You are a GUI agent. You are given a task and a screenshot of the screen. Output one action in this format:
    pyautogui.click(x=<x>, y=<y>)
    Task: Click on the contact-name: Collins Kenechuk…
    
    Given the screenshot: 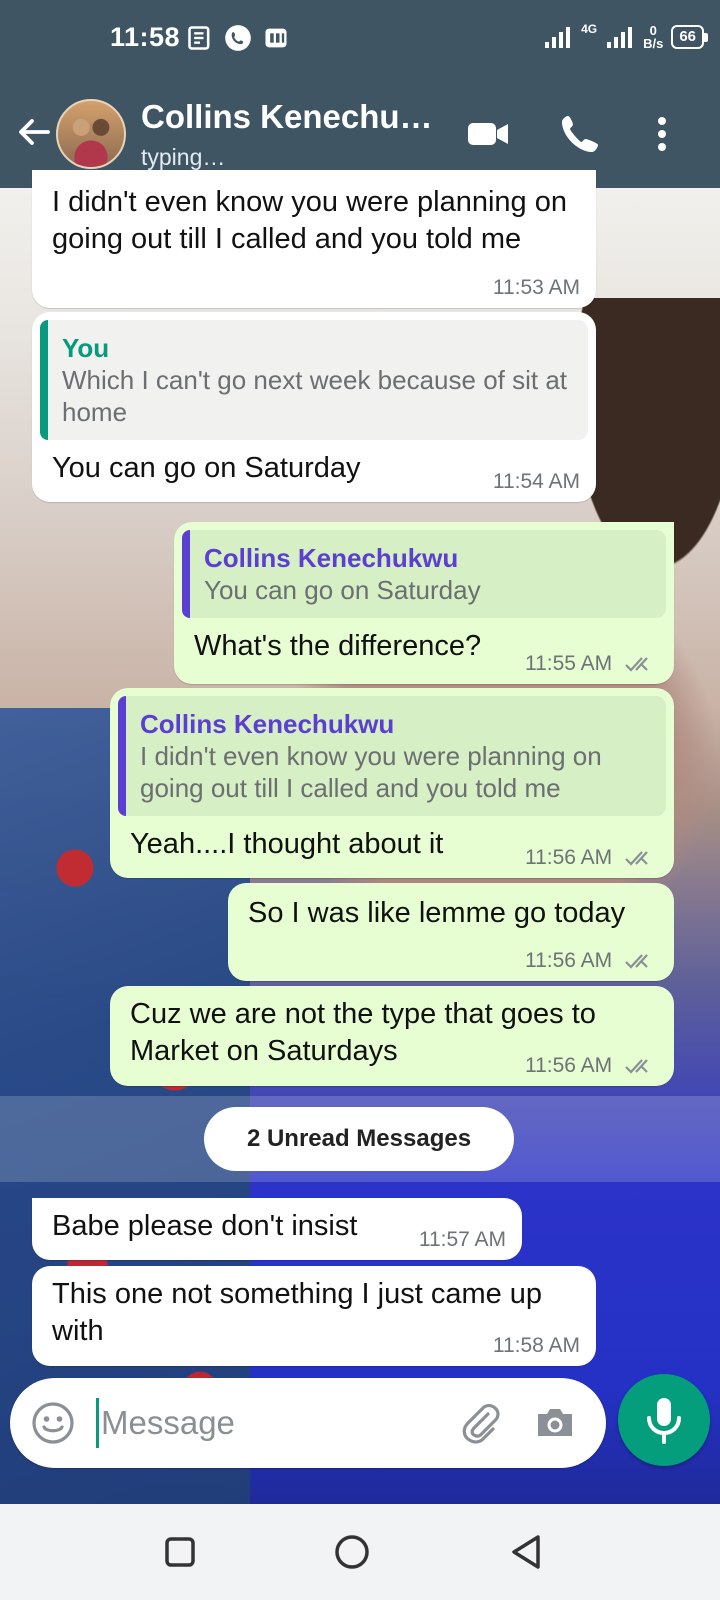 What is the action you would take?
    pyautogui.click(x=291, y=117)
    